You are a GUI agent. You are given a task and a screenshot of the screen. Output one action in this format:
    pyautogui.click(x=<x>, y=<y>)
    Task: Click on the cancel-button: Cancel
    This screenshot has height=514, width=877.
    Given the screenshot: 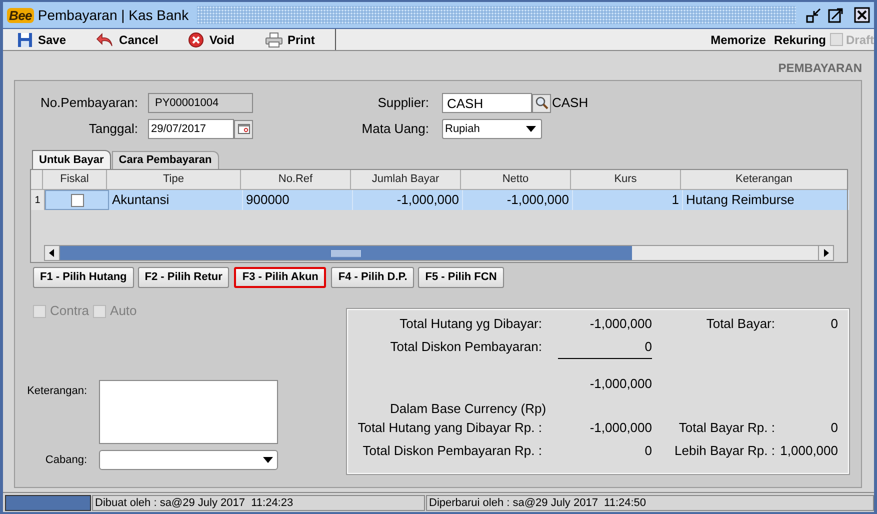 What is the action you would take?
    pyautogui.click(x=127, y=40)
    